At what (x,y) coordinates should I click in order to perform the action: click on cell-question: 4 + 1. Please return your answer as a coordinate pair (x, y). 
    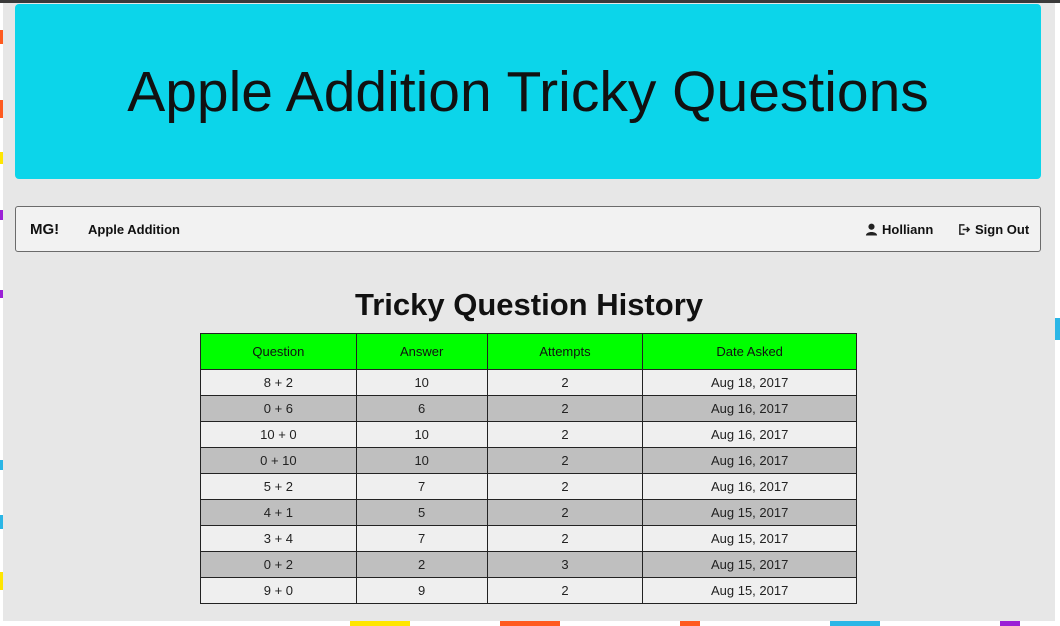
    Looking at the image, I should click on (278, 512).